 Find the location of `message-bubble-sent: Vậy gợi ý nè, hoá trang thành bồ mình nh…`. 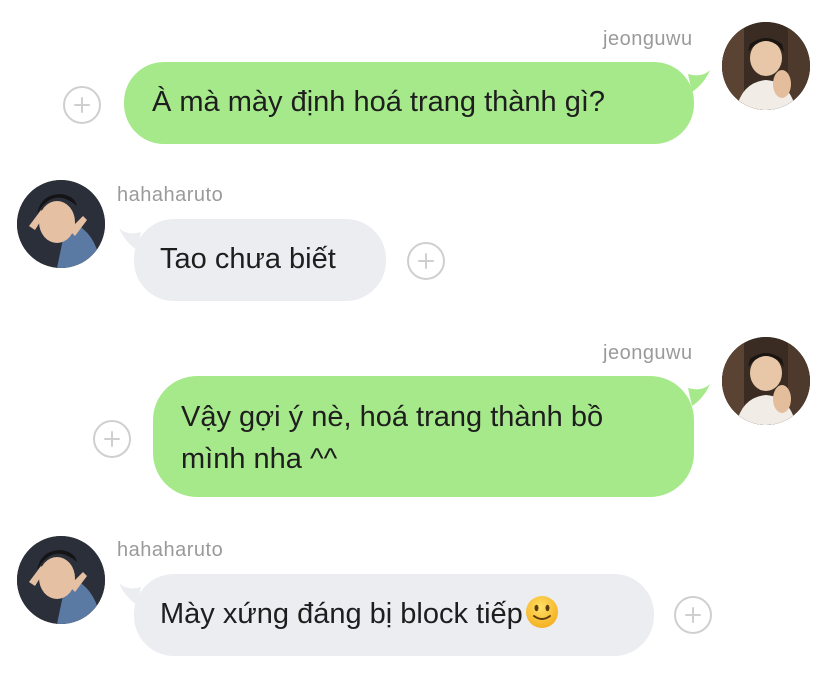

message-bubble-sent: Vậy gợi ý nè, hoá trang thành bồ mình nh… is located at coordinates (423, 436).